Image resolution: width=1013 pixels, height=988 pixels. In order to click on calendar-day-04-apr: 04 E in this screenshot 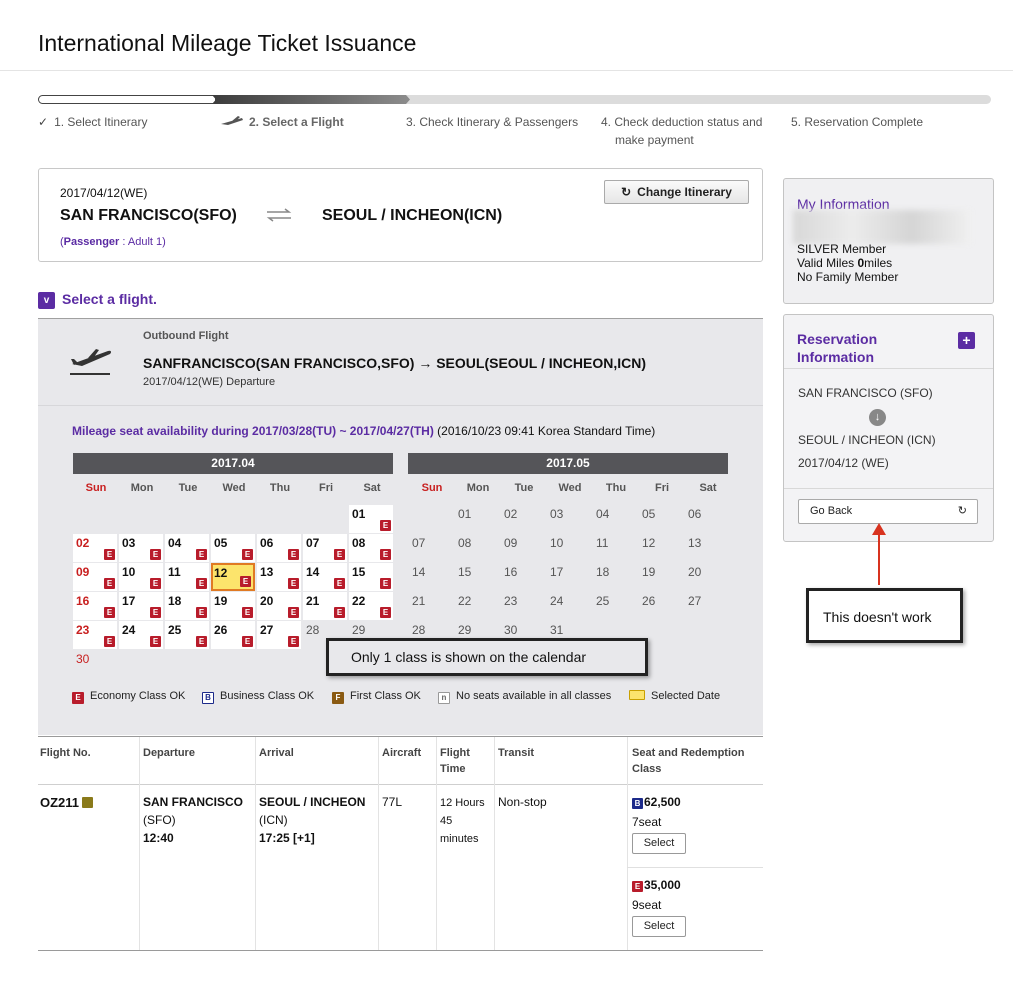, I will do `click(187, 548)`.